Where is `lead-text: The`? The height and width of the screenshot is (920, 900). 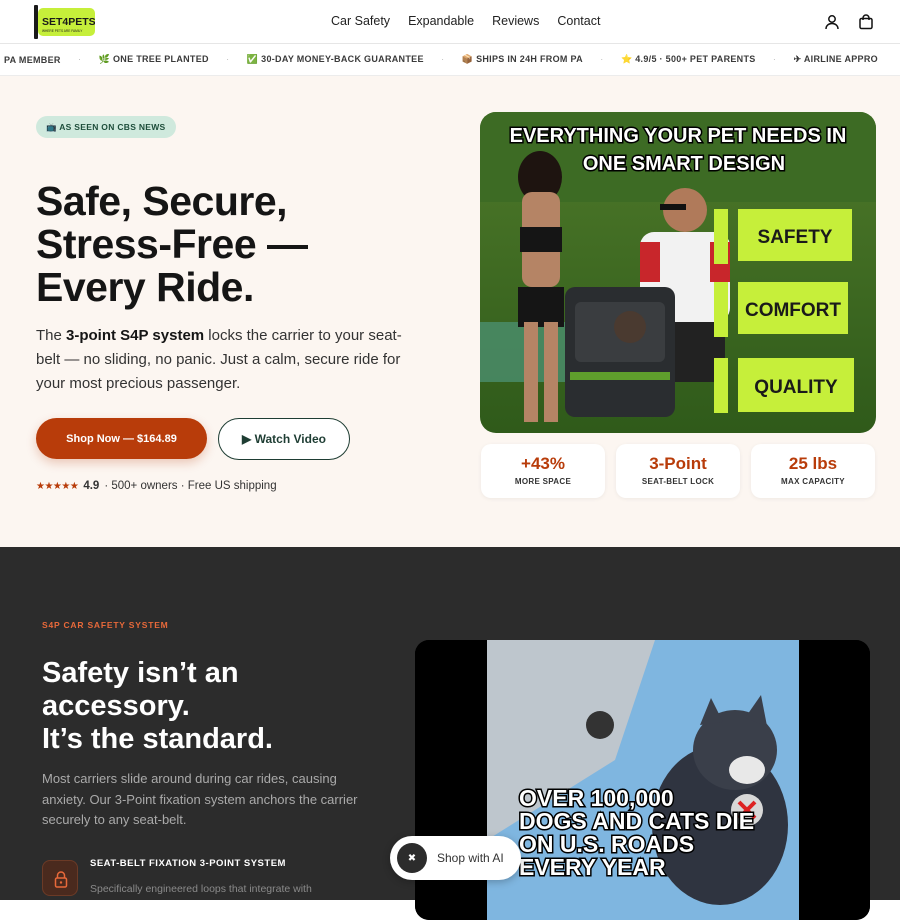
lead-text: The is located at coordinates (51, 335).